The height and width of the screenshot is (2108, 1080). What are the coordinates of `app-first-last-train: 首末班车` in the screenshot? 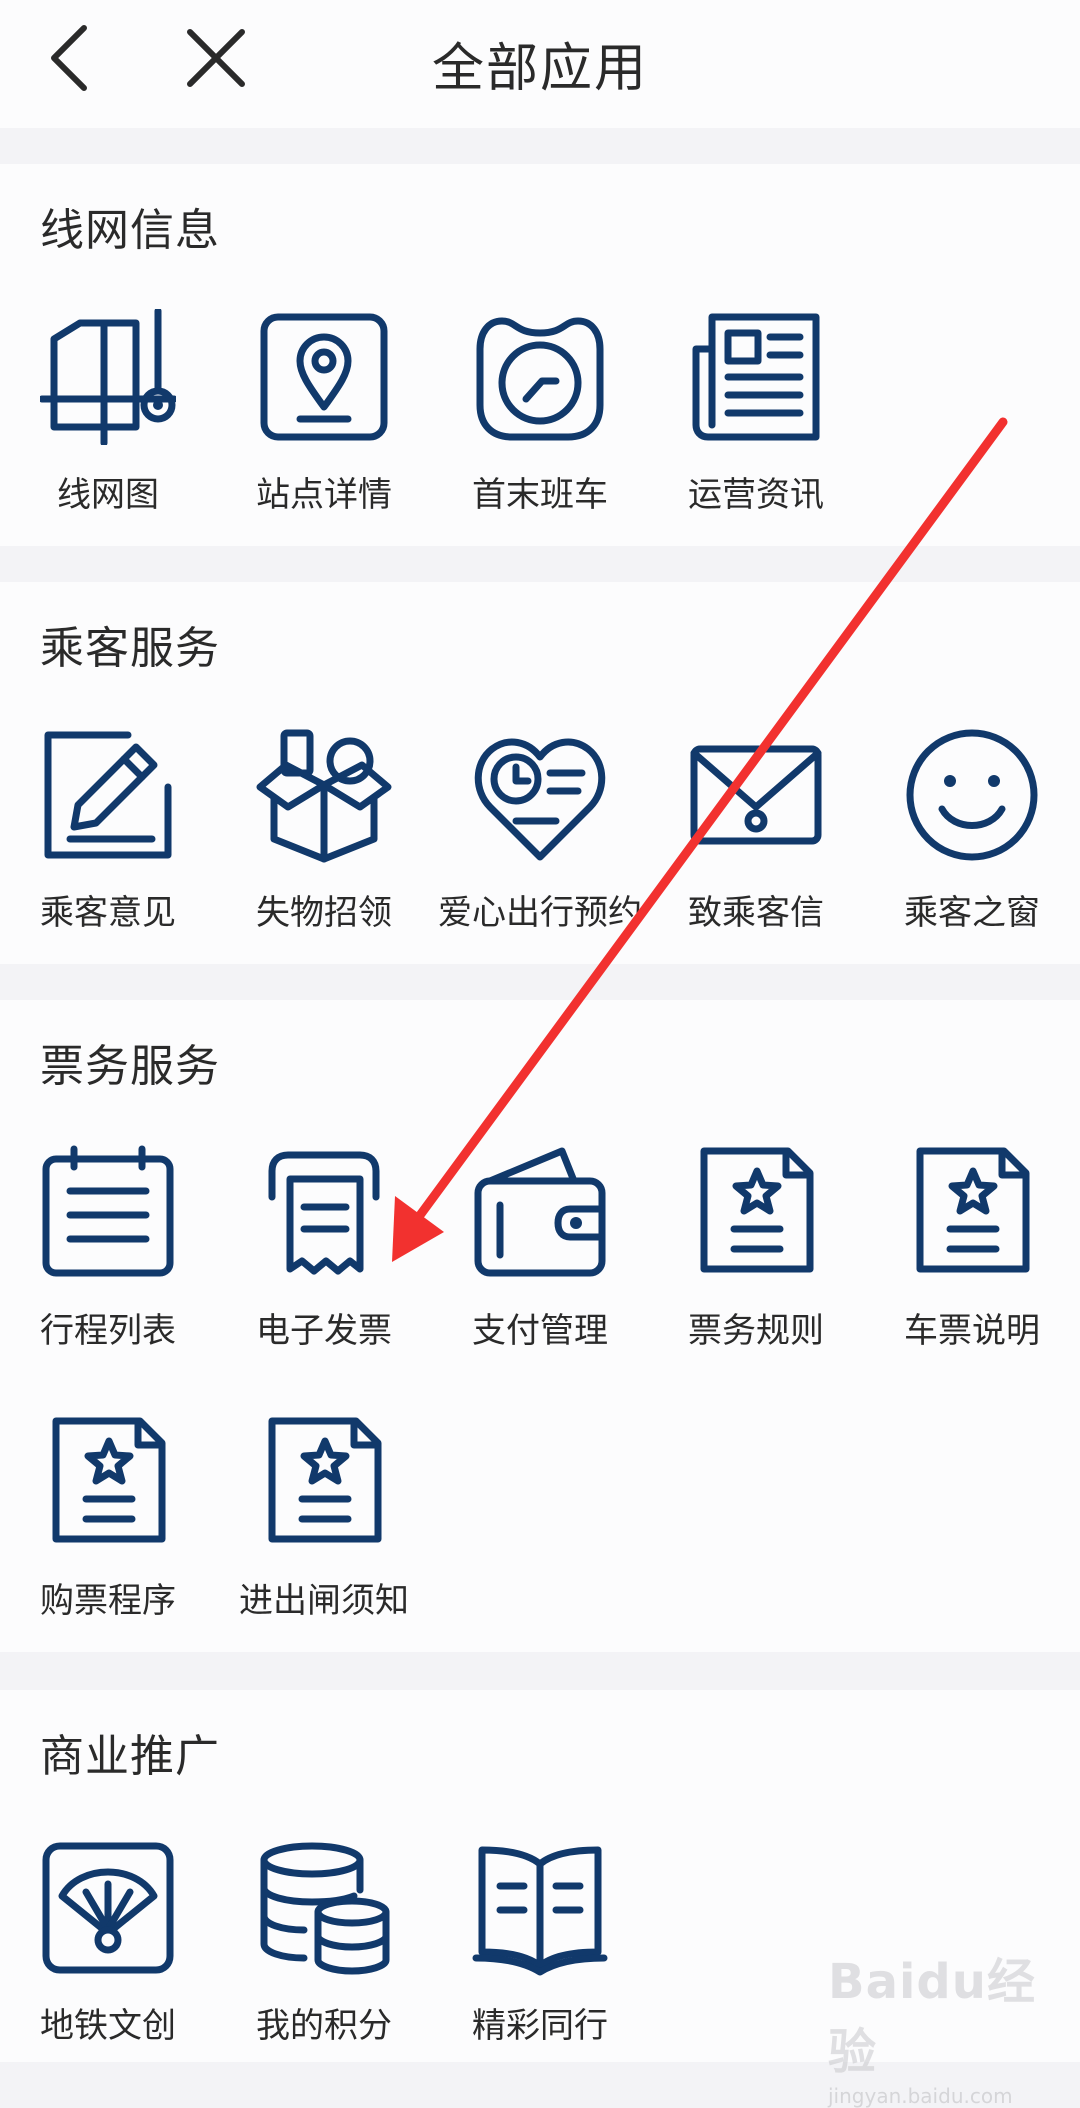 It's located at (540, 424).